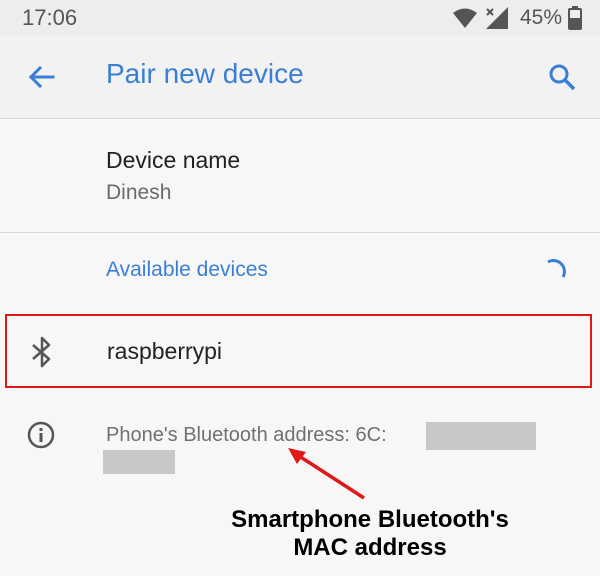 This screenshot has width=600, height=576. Describe the element at coordinates (370, 547) in the screenshot. I see `annotation-line-2: MAC address` at that location.